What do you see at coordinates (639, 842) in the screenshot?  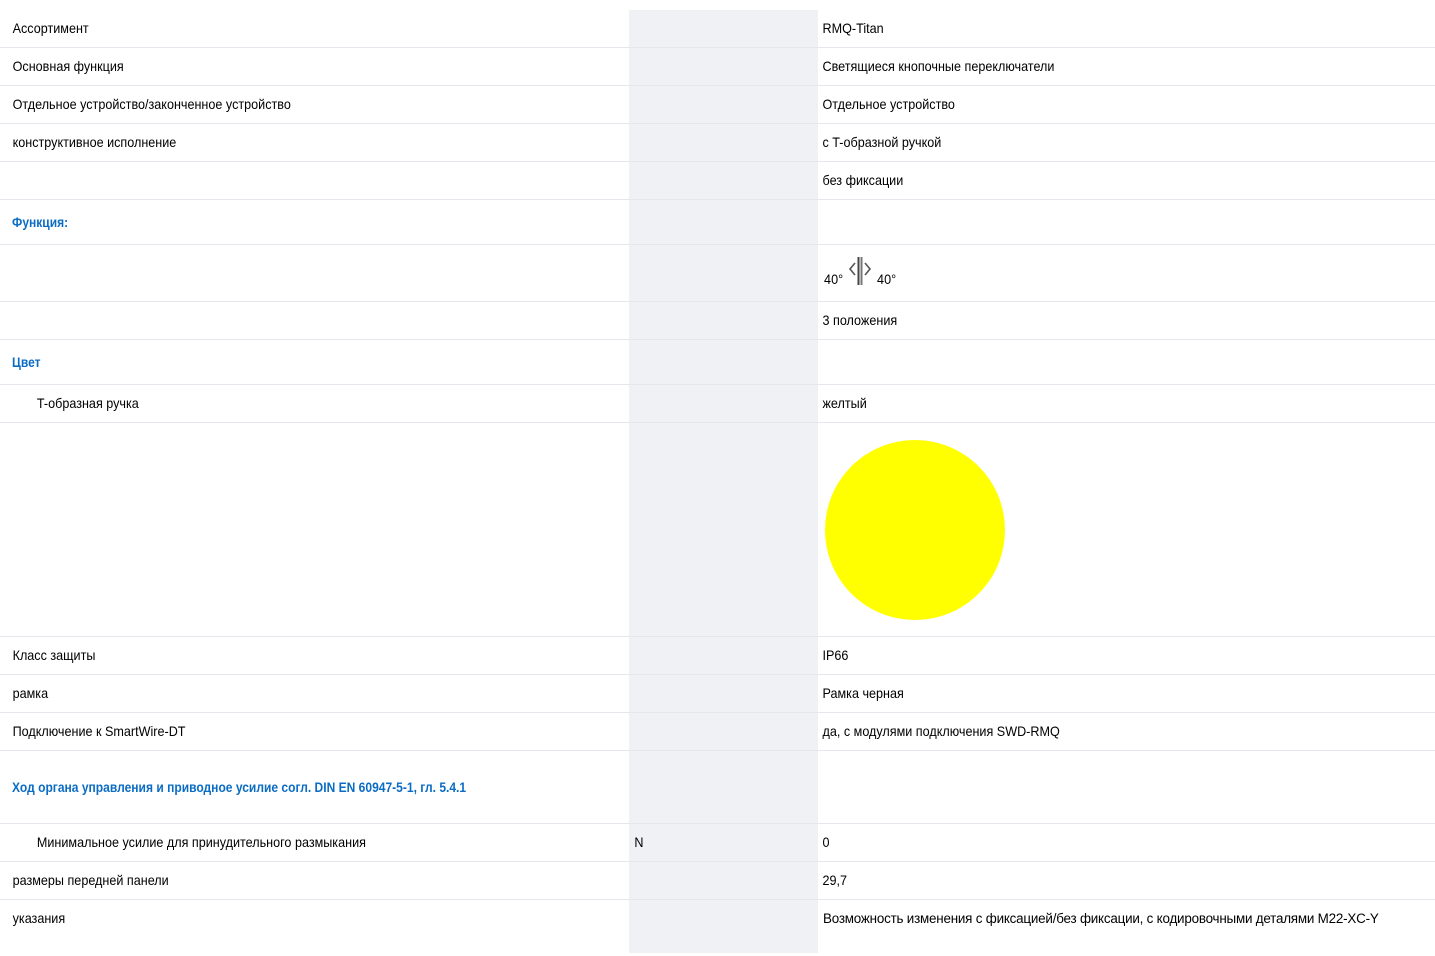 I see `row-unit: N` at bounding box center [639, 842].